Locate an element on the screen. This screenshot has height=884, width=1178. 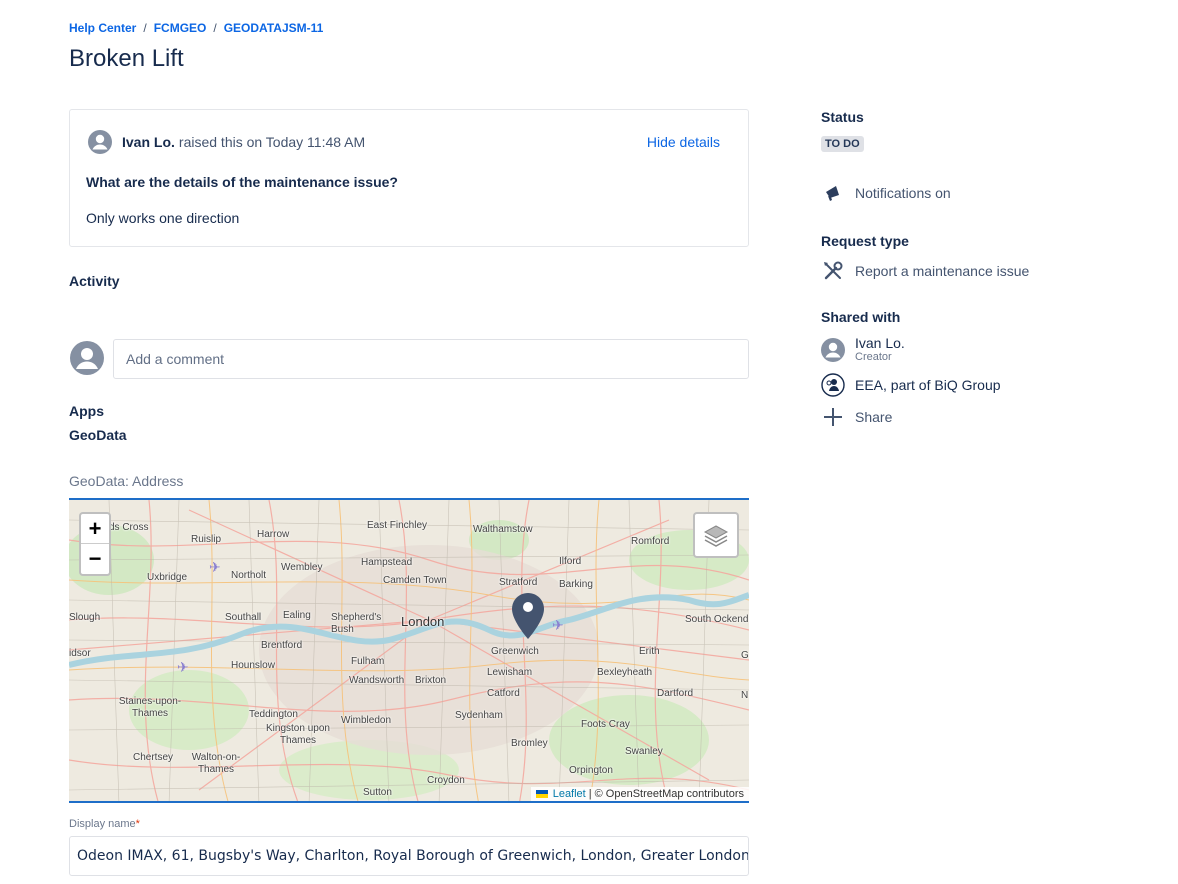
organization-icon is located at coordinates (833, 385).